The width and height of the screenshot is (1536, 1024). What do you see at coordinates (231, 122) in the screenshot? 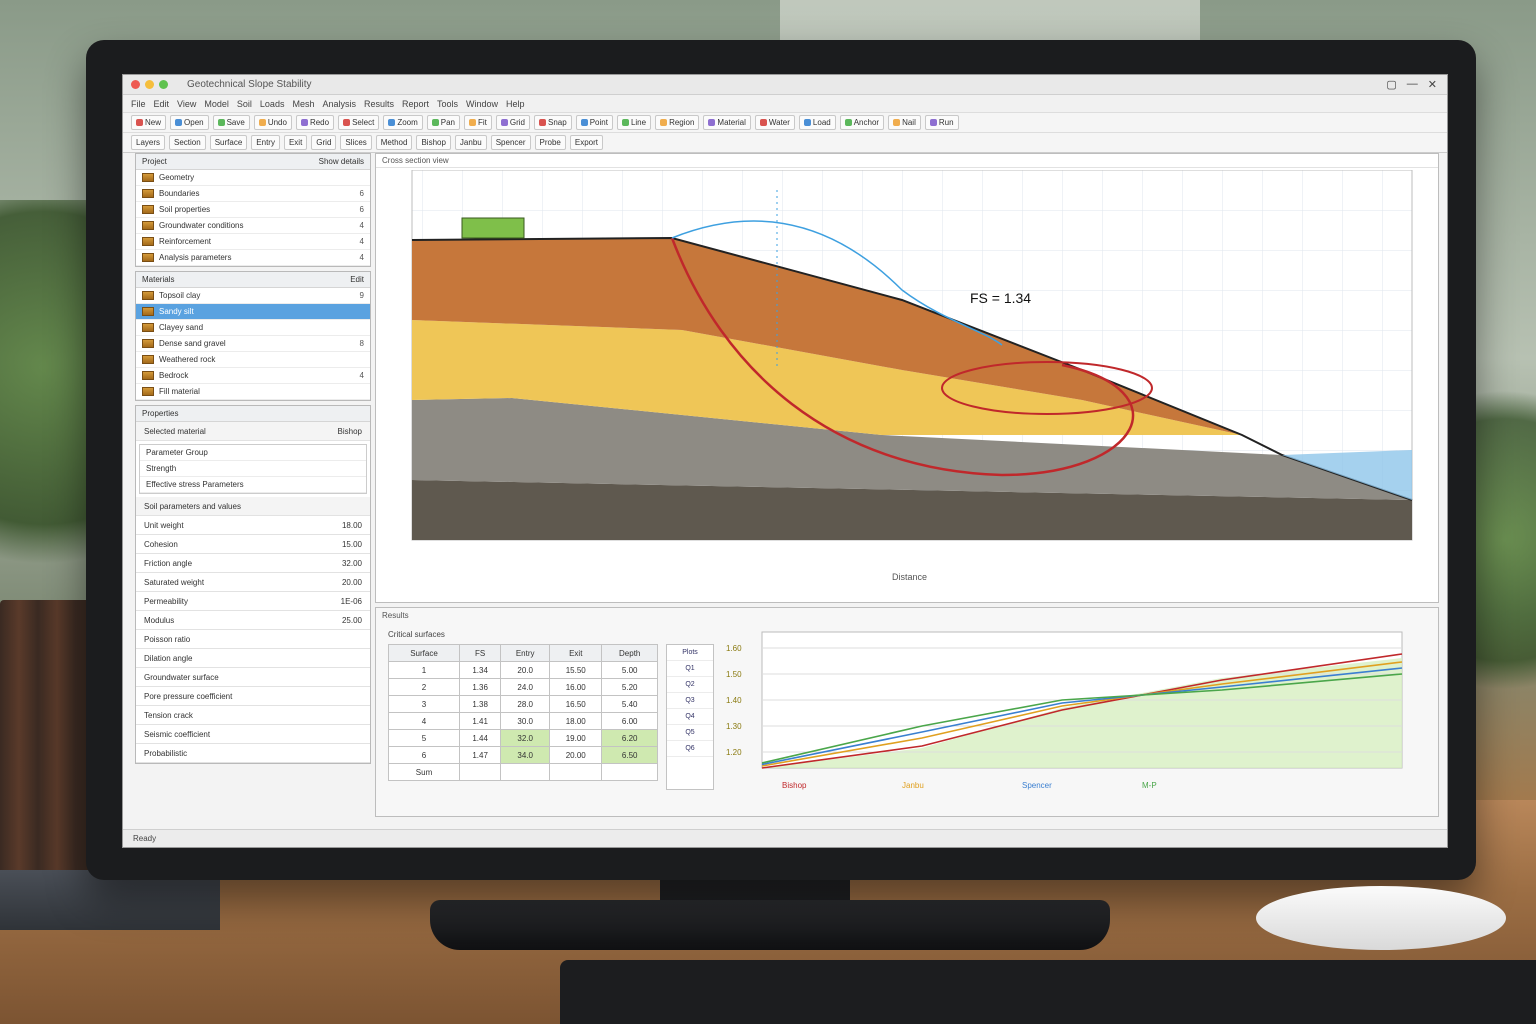
I see `toolbar-button: Save` at bounding box center [231, 122].